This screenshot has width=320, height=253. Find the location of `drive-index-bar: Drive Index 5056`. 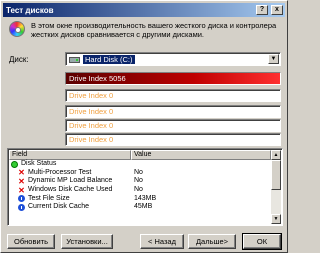

drive-index-bar: Drive Index 5056 is located at coordinates (173, 78).